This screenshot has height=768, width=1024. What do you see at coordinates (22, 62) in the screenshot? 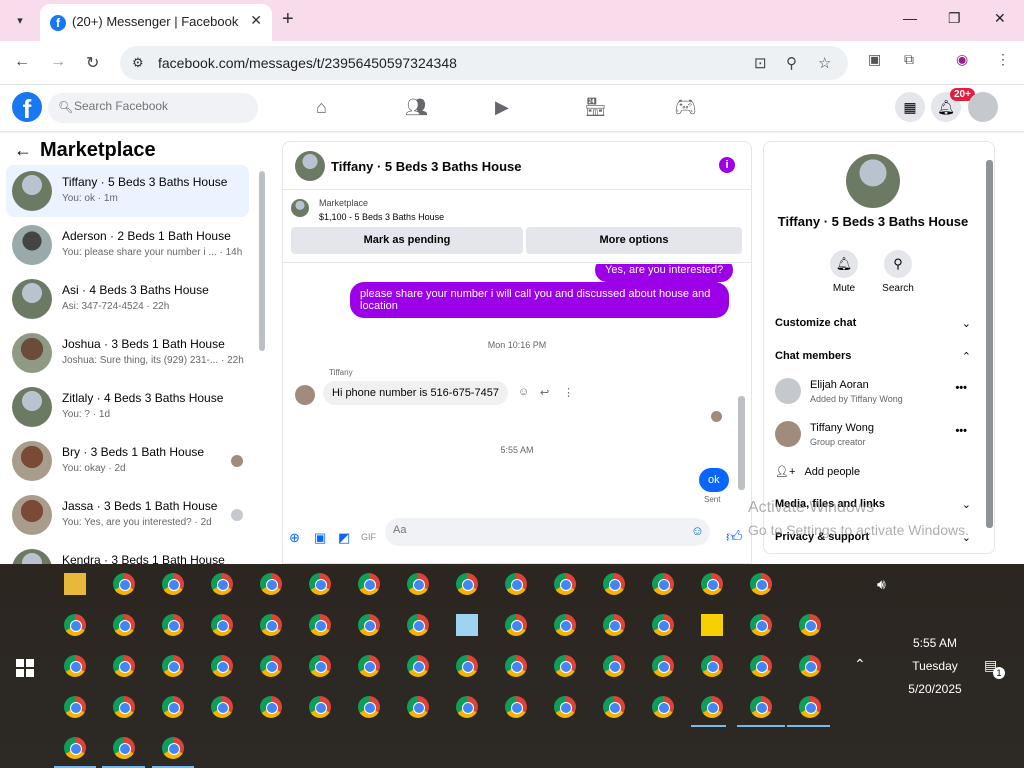
I see `back-icon: ←` at bounding box center [22, 62].